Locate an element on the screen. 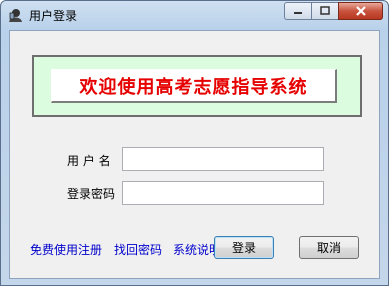 The image size is (391, 288). close-button is located at coordinates (360, 11).